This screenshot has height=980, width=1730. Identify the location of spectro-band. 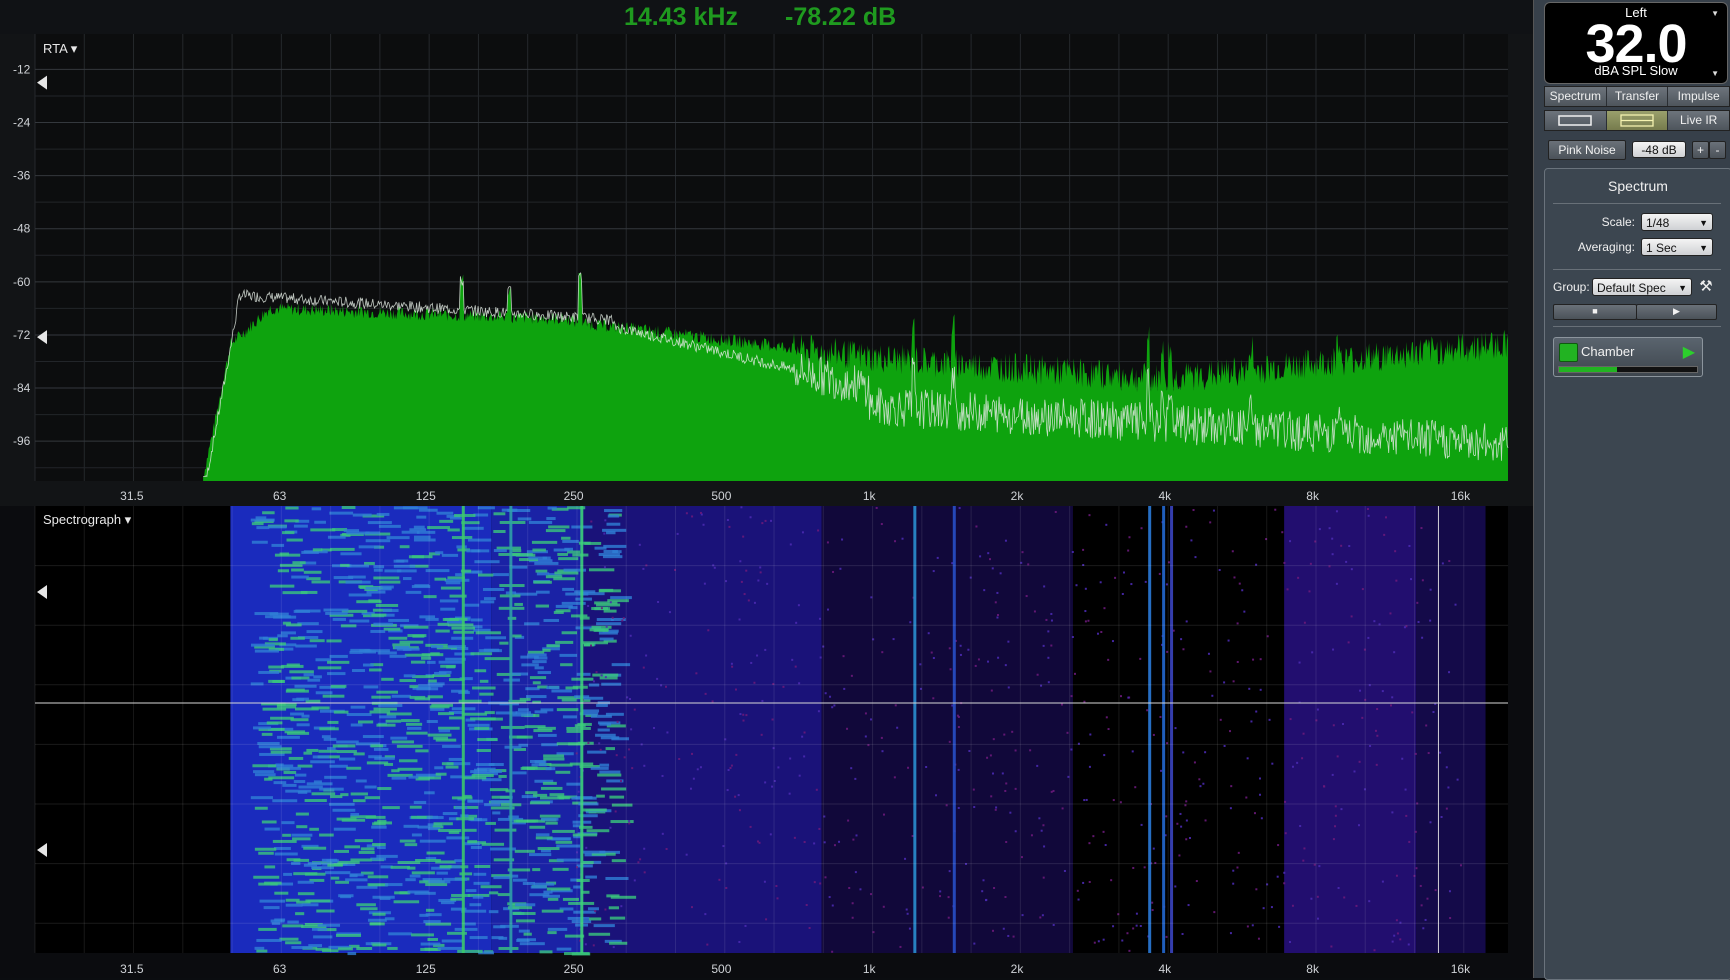
(1451, 729).